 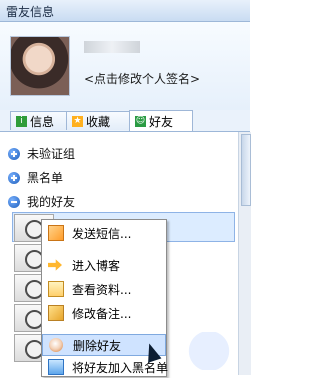 I want to click on tab-friends: ☺ 好友, so click(x=161, y=120).